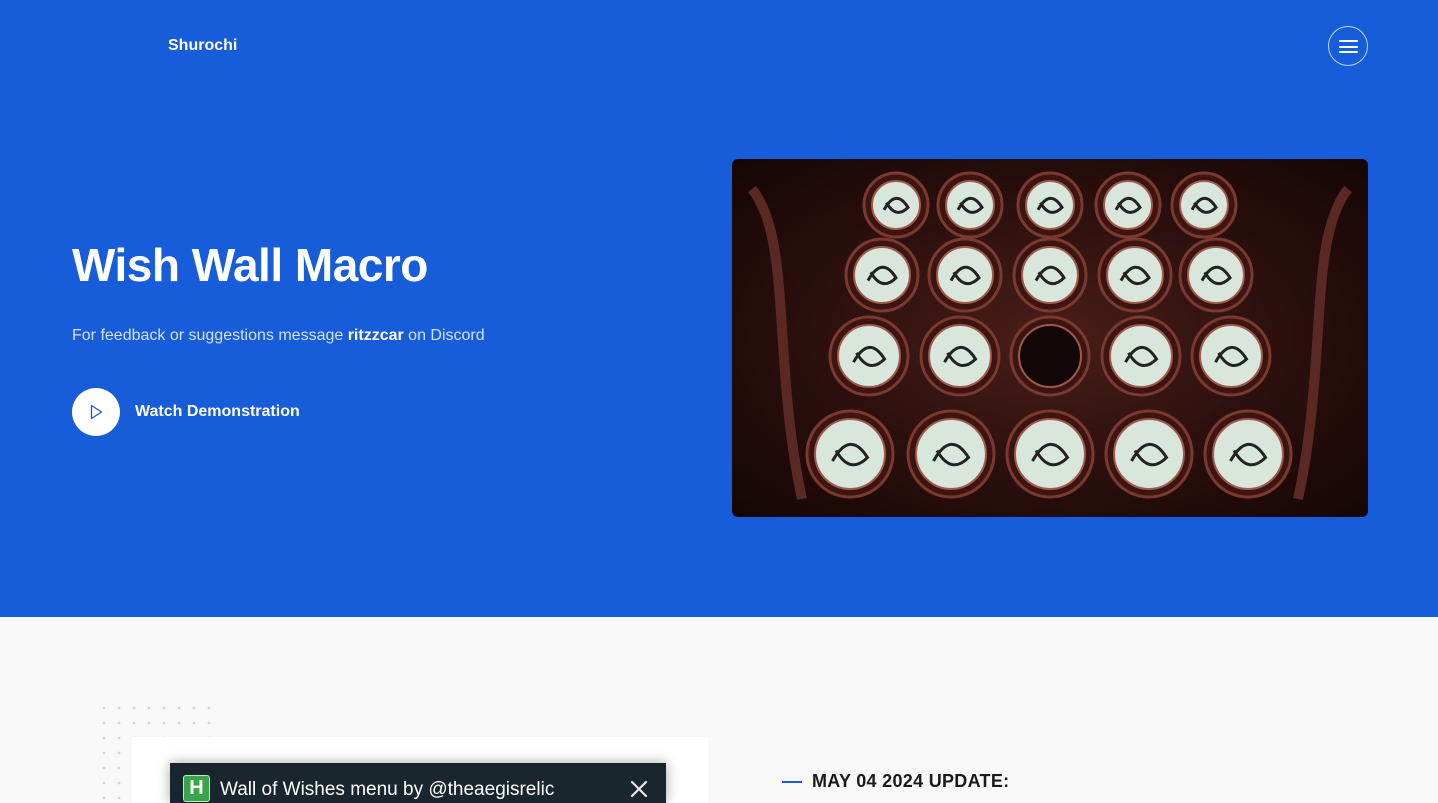  Describe the element at coordinates (196, 788) in the screenshot. I see `app-badge-icon: H` at that location.